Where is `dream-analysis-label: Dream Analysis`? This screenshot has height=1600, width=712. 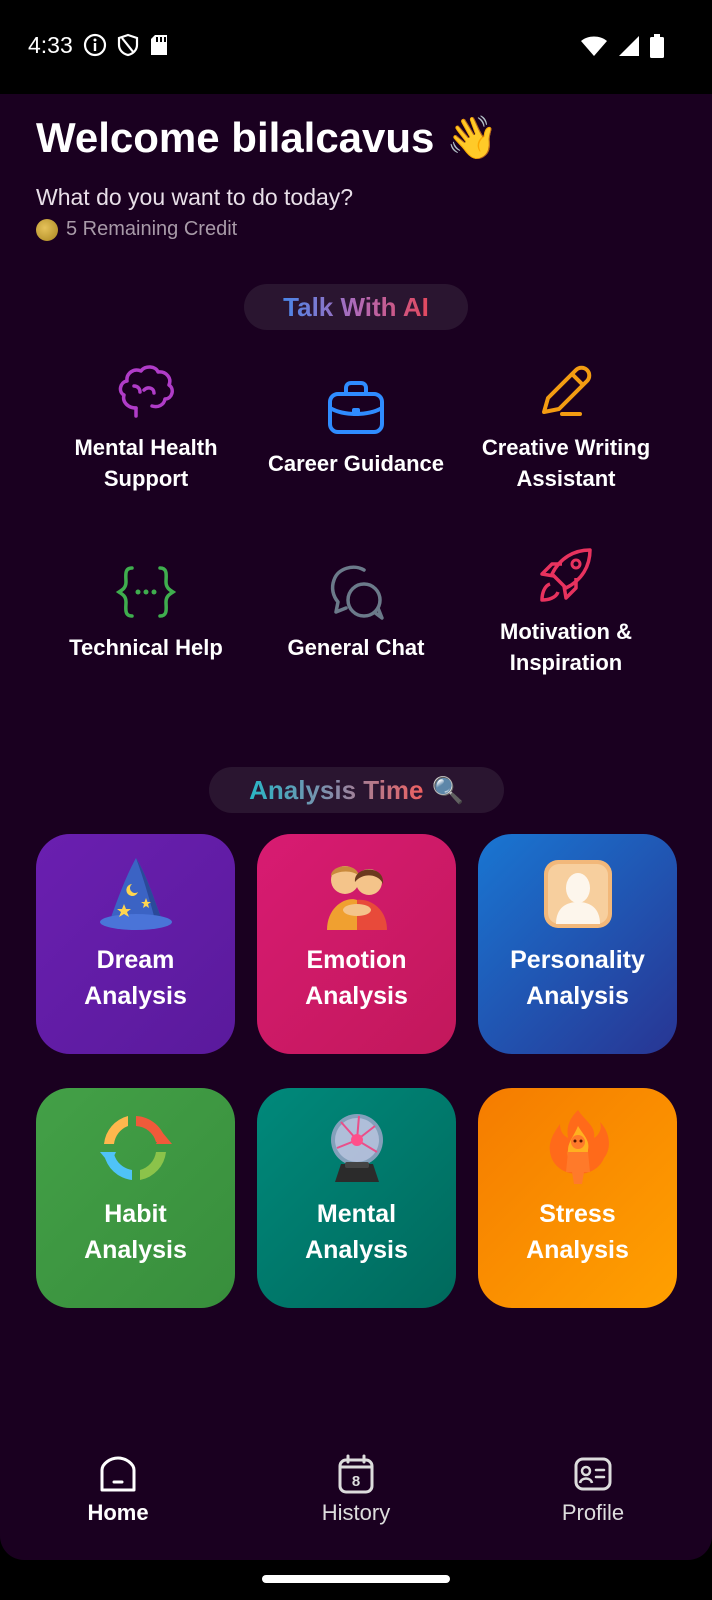 dream-analysis-label: Dream Analysis is located at coordinates (135, 978).